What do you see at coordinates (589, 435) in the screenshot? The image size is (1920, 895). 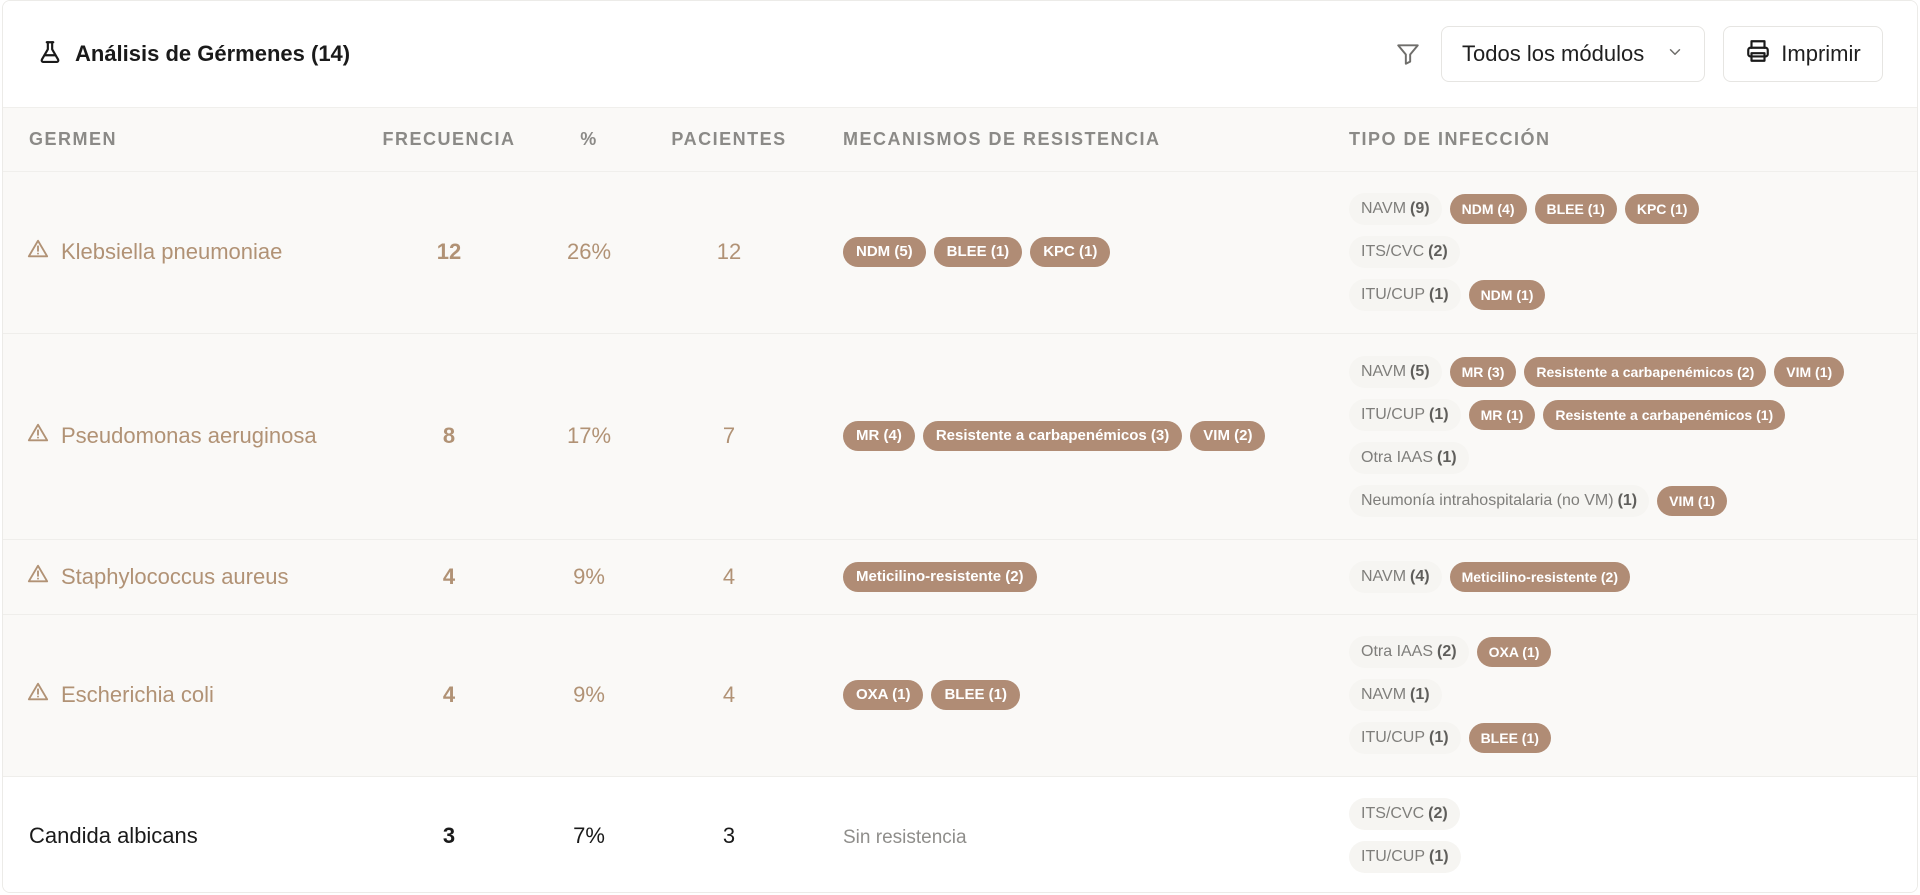 I see `percent-value: 17%` at bounding box center [589, 435].